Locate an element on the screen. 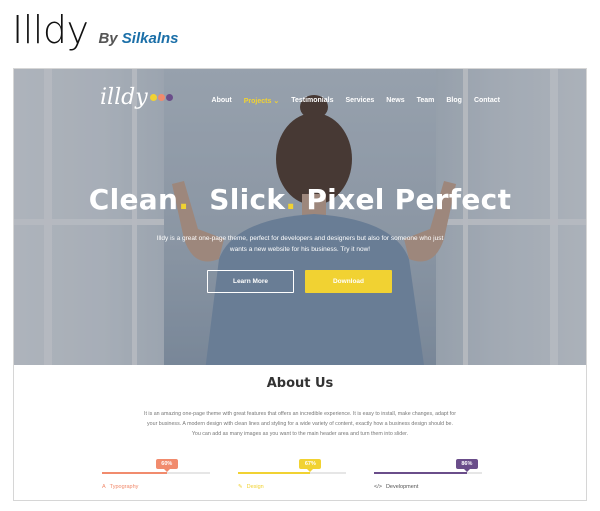  nav-item-testimonials: Testimonials is located at coordinates (312, 101).